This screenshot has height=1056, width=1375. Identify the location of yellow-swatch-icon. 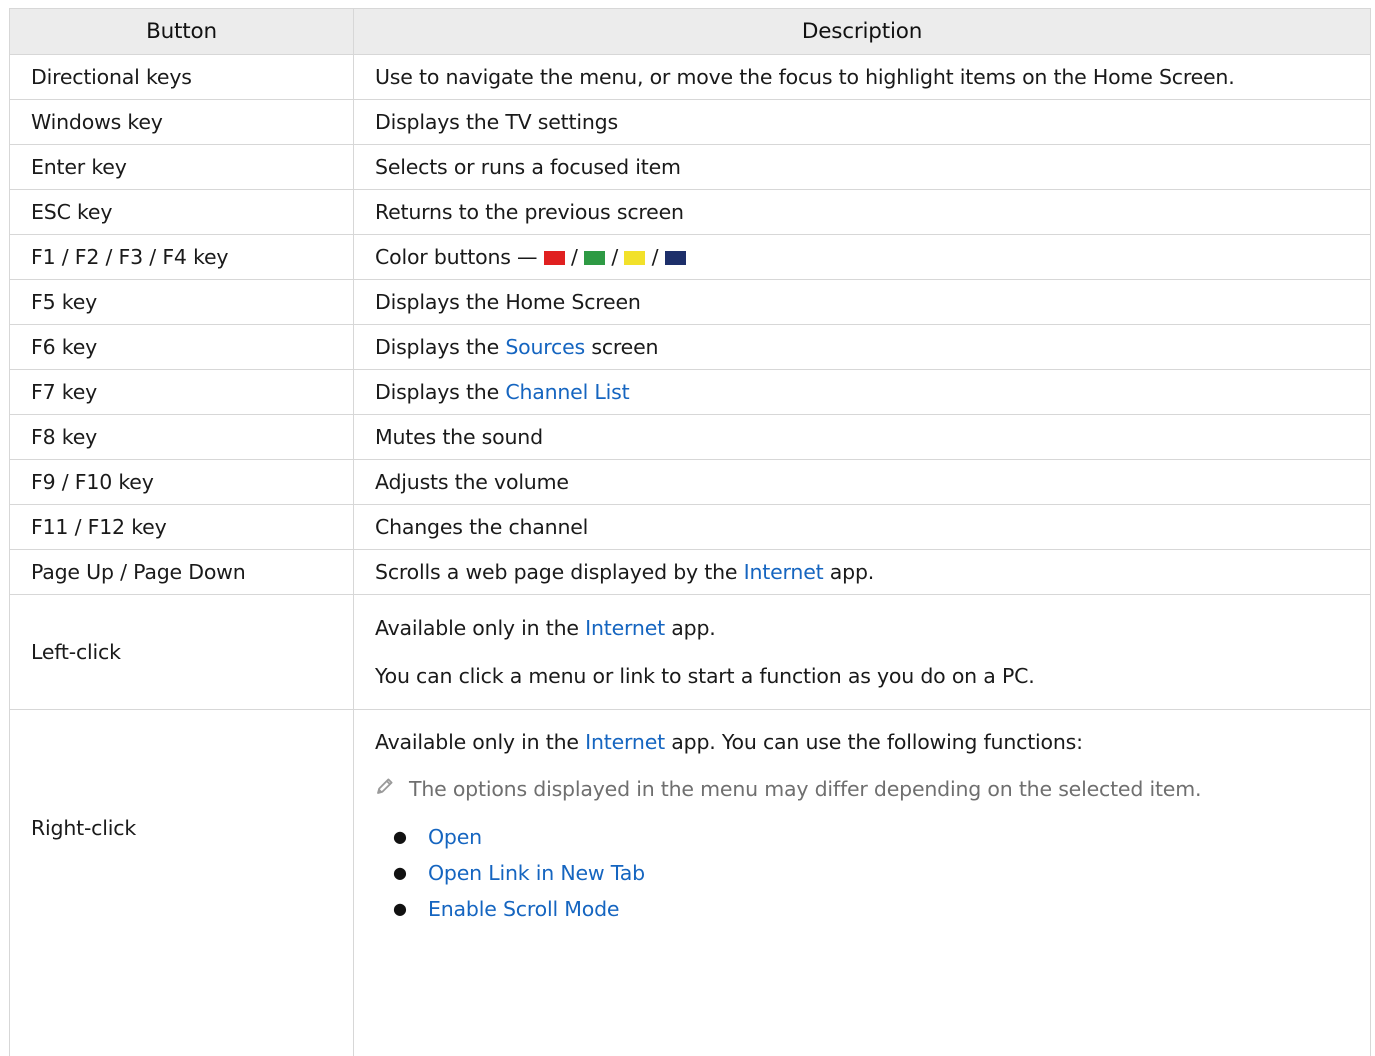
(634, 258).